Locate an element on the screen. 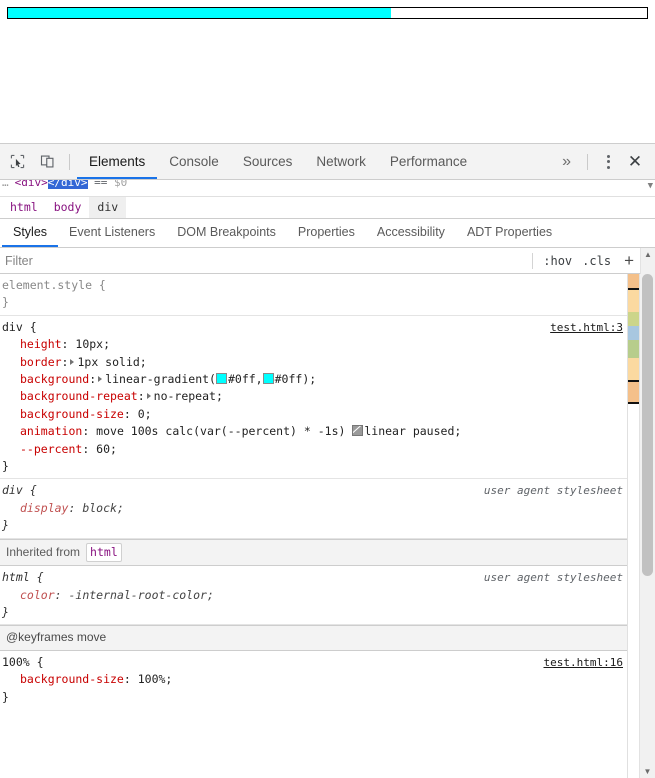 The width and height of the screenshot is (655, 778). styles-scrollbar: ▼ is located at coordinates (647, 526).